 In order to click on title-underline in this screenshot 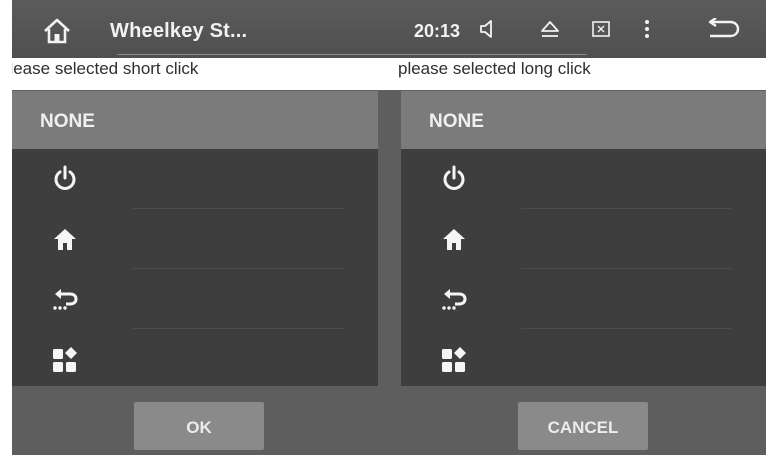, I will do `click(352, 54)`.